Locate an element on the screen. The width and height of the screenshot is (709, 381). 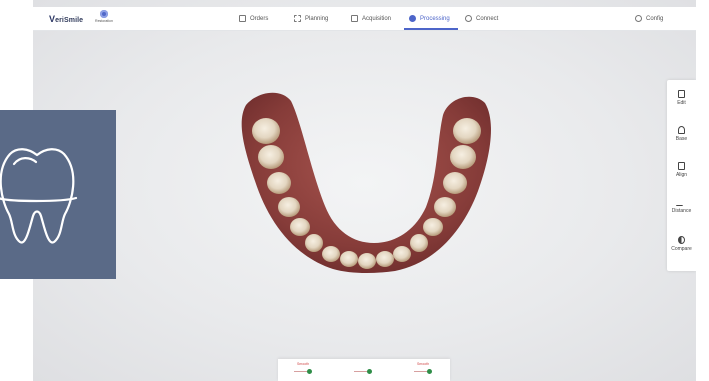
nav-processing-label: Processing is located at coordinates (435, 18).